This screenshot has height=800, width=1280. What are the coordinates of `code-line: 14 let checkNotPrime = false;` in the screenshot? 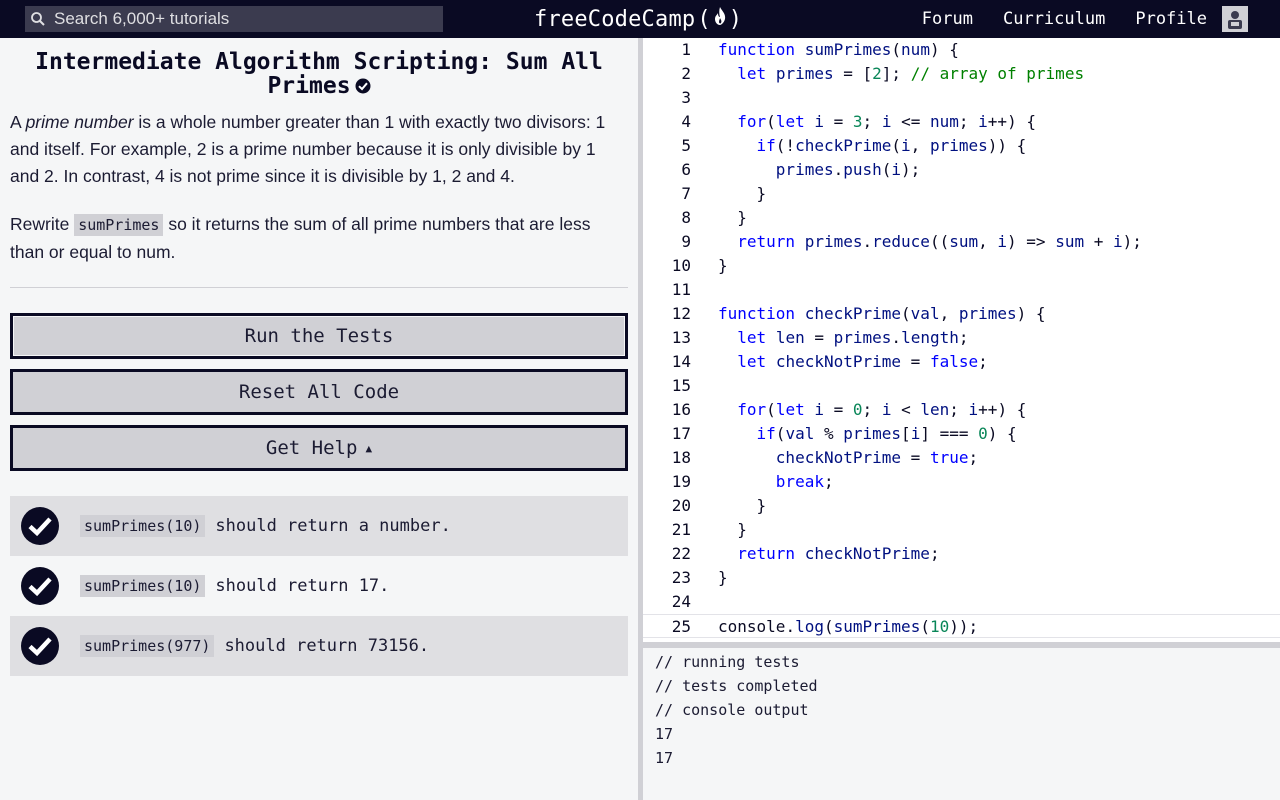 It's located at (961, 362).